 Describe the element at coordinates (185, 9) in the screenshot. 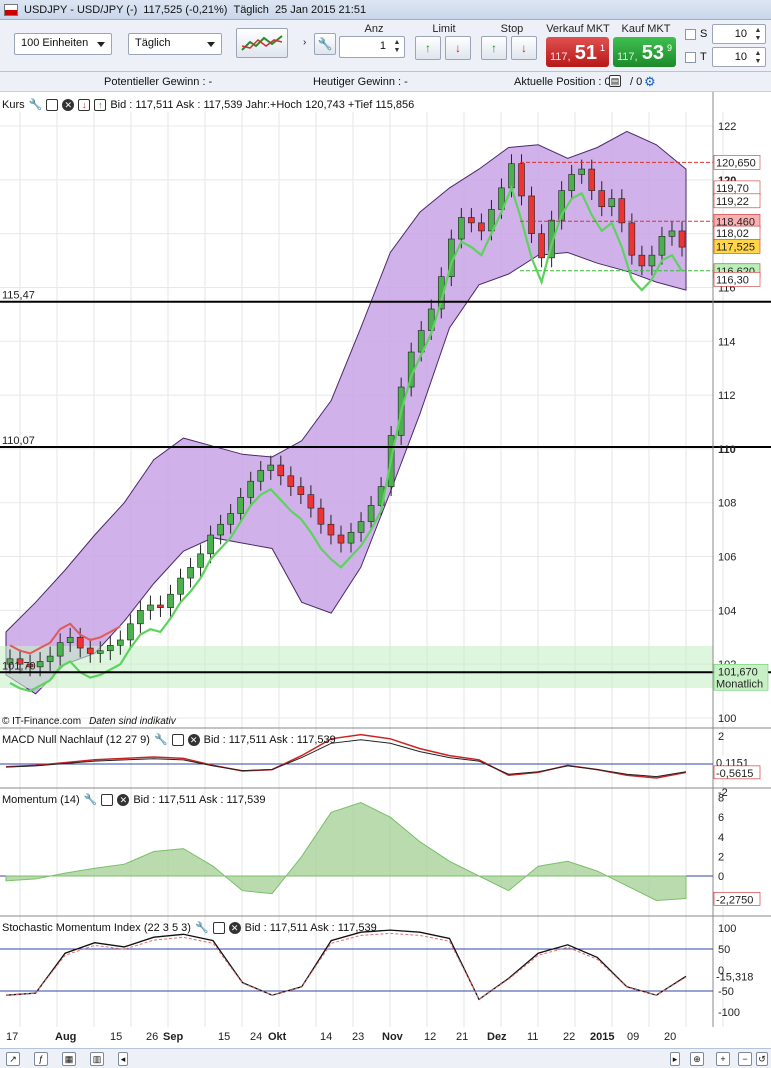

I see `window-quote: 117,525 (-0,21%)` at that location.